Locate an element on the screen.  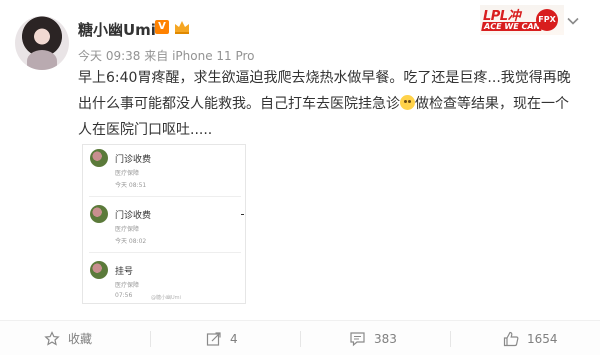
favorite-button: 收藏 is located at coordinates (68, 338).